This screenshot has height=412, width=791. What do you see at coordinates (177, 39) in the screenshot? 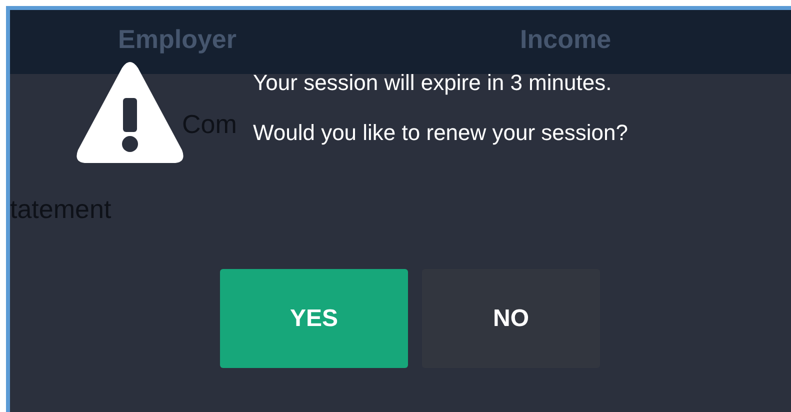
I see `column-header: Employer` at bounding box center [177, 39].